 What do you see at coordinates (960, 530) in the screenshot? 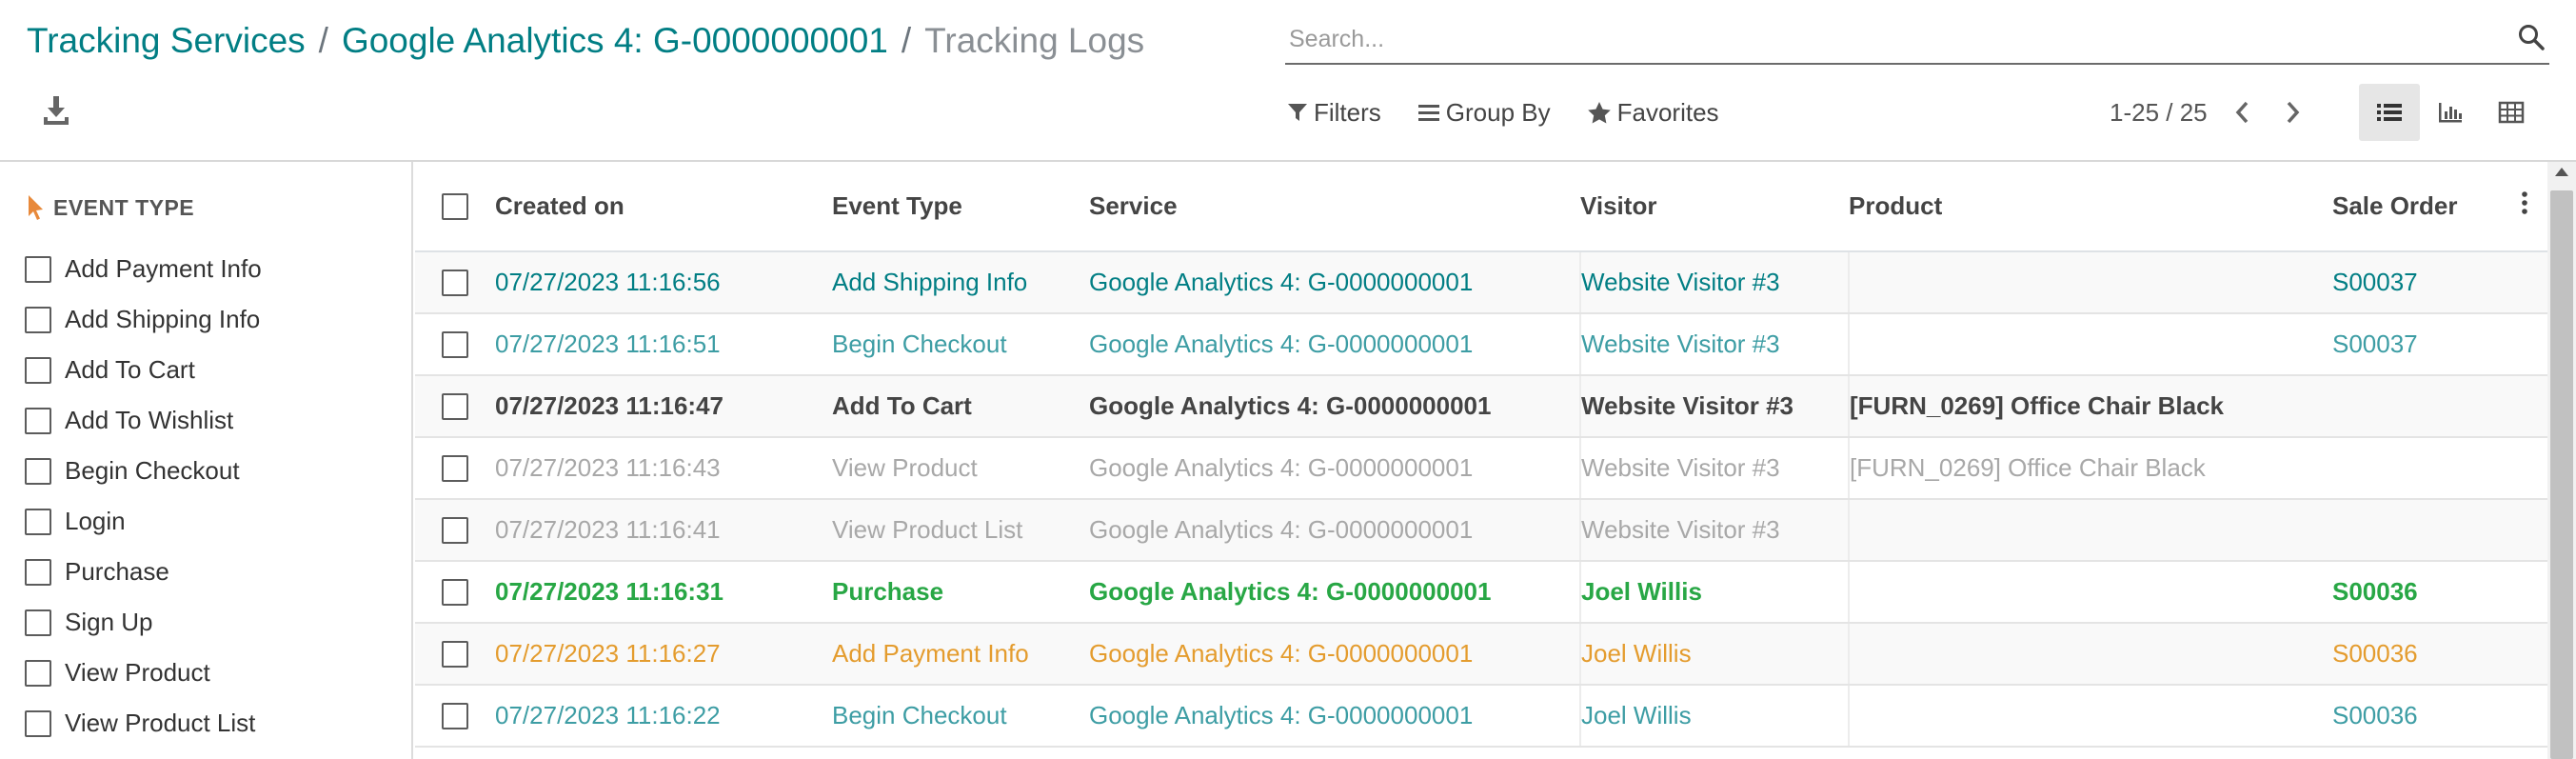
I see `cell-event-type: View Product List` at bounding box center [960, 530].